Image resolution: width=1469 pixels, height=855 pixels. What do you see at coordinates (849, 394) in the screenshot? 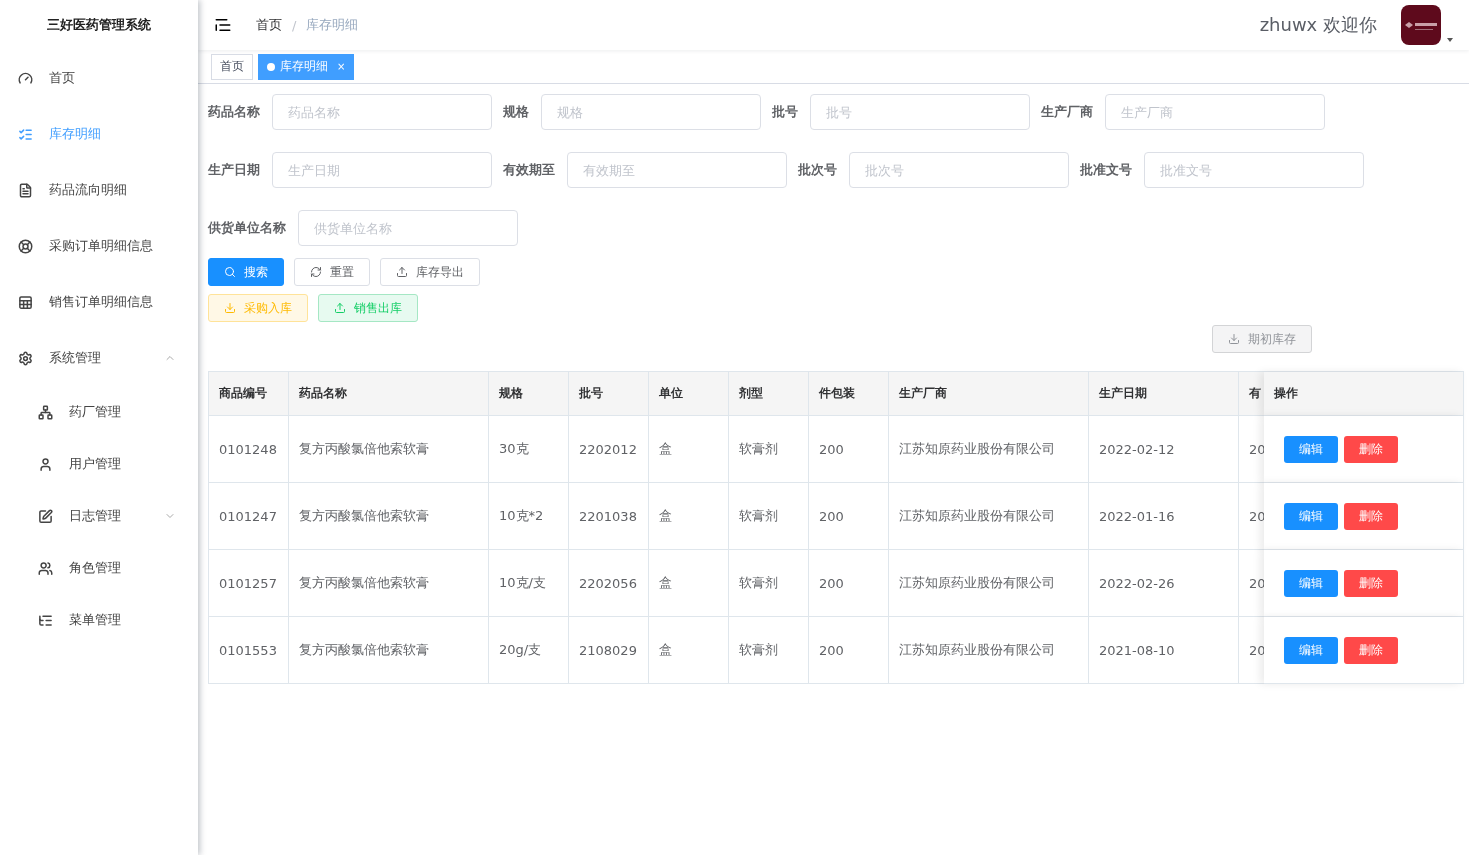
I see `column-header: 件包装` at bounding box center [849, 394].